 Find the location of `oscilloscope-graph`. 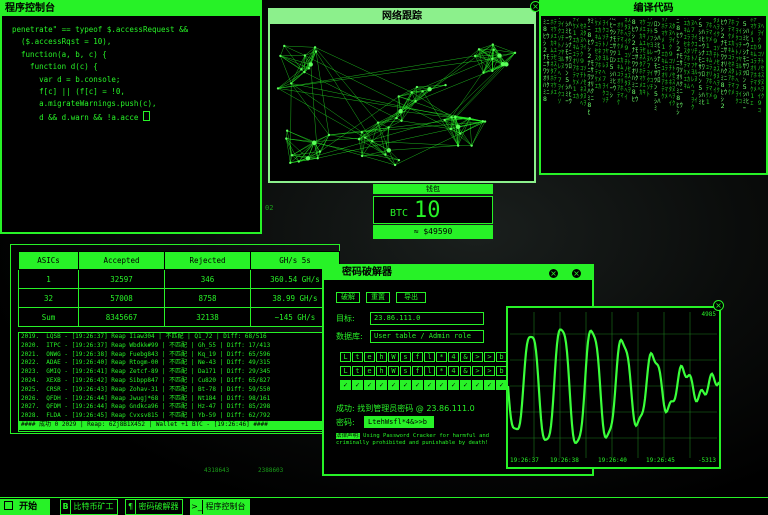

oscilloscope-graph is located at coordinates (613, 385).